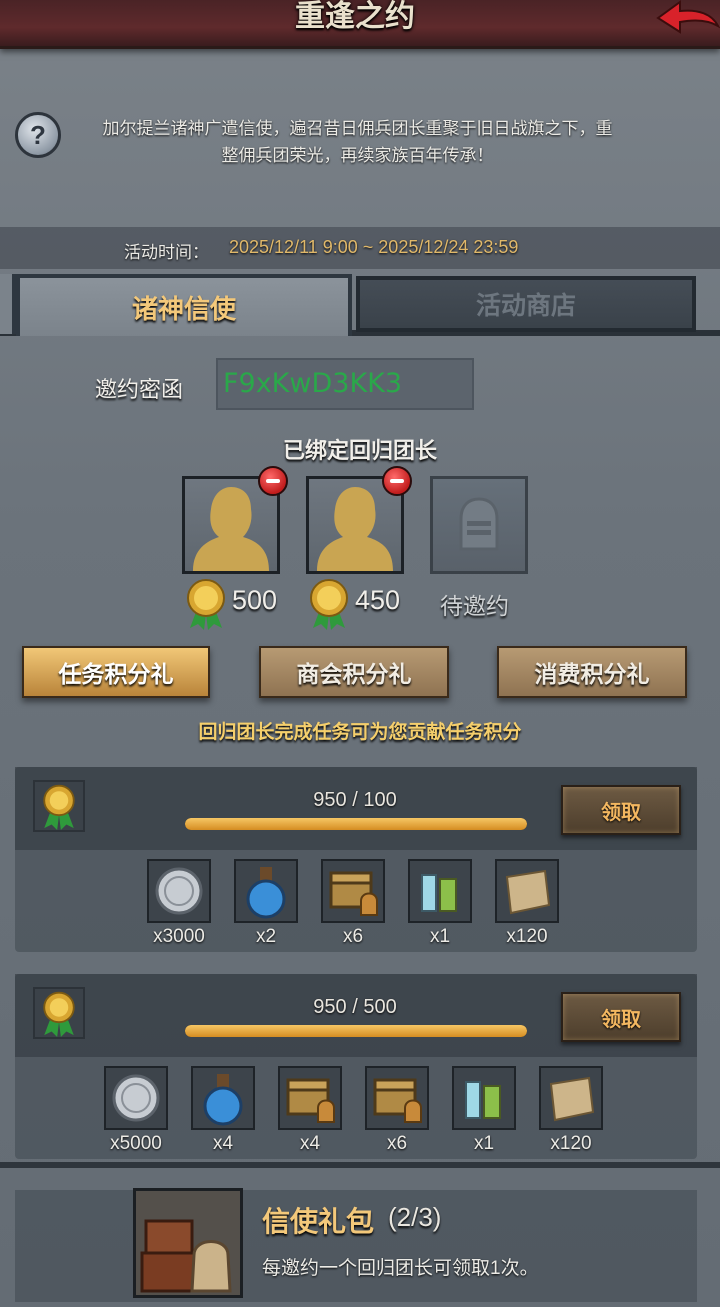  What do you see at coordinates (266, 936) in the screenshot?
I see `item-quantity: x2` at bounding box center [266, 936].